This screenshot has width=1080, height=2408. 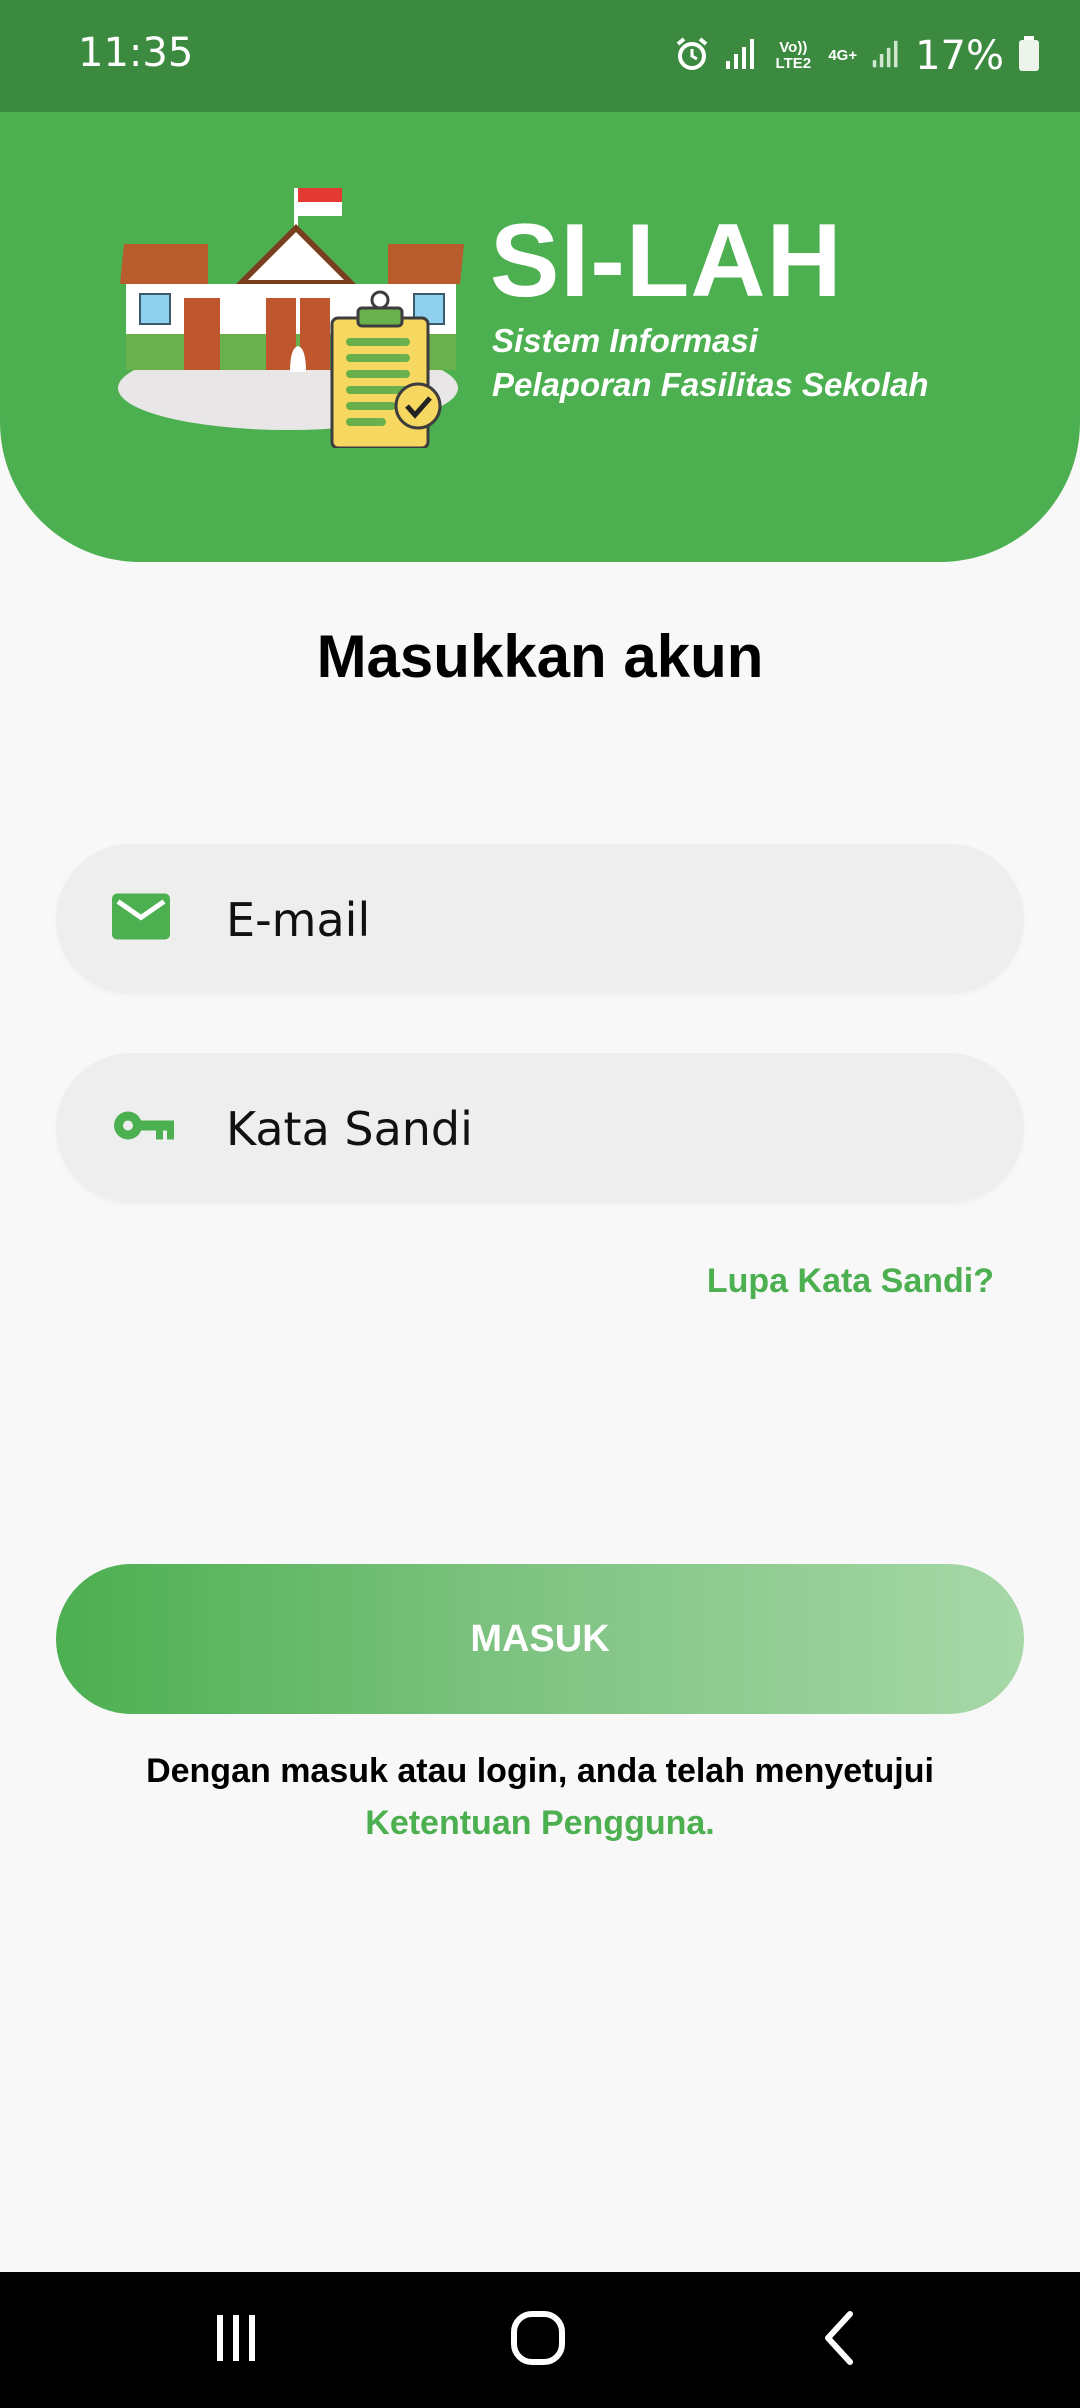 What do you see at coordinates (144, 1128) in the screenshot?
I see `key-icon` at bounding box center [144, 1128].